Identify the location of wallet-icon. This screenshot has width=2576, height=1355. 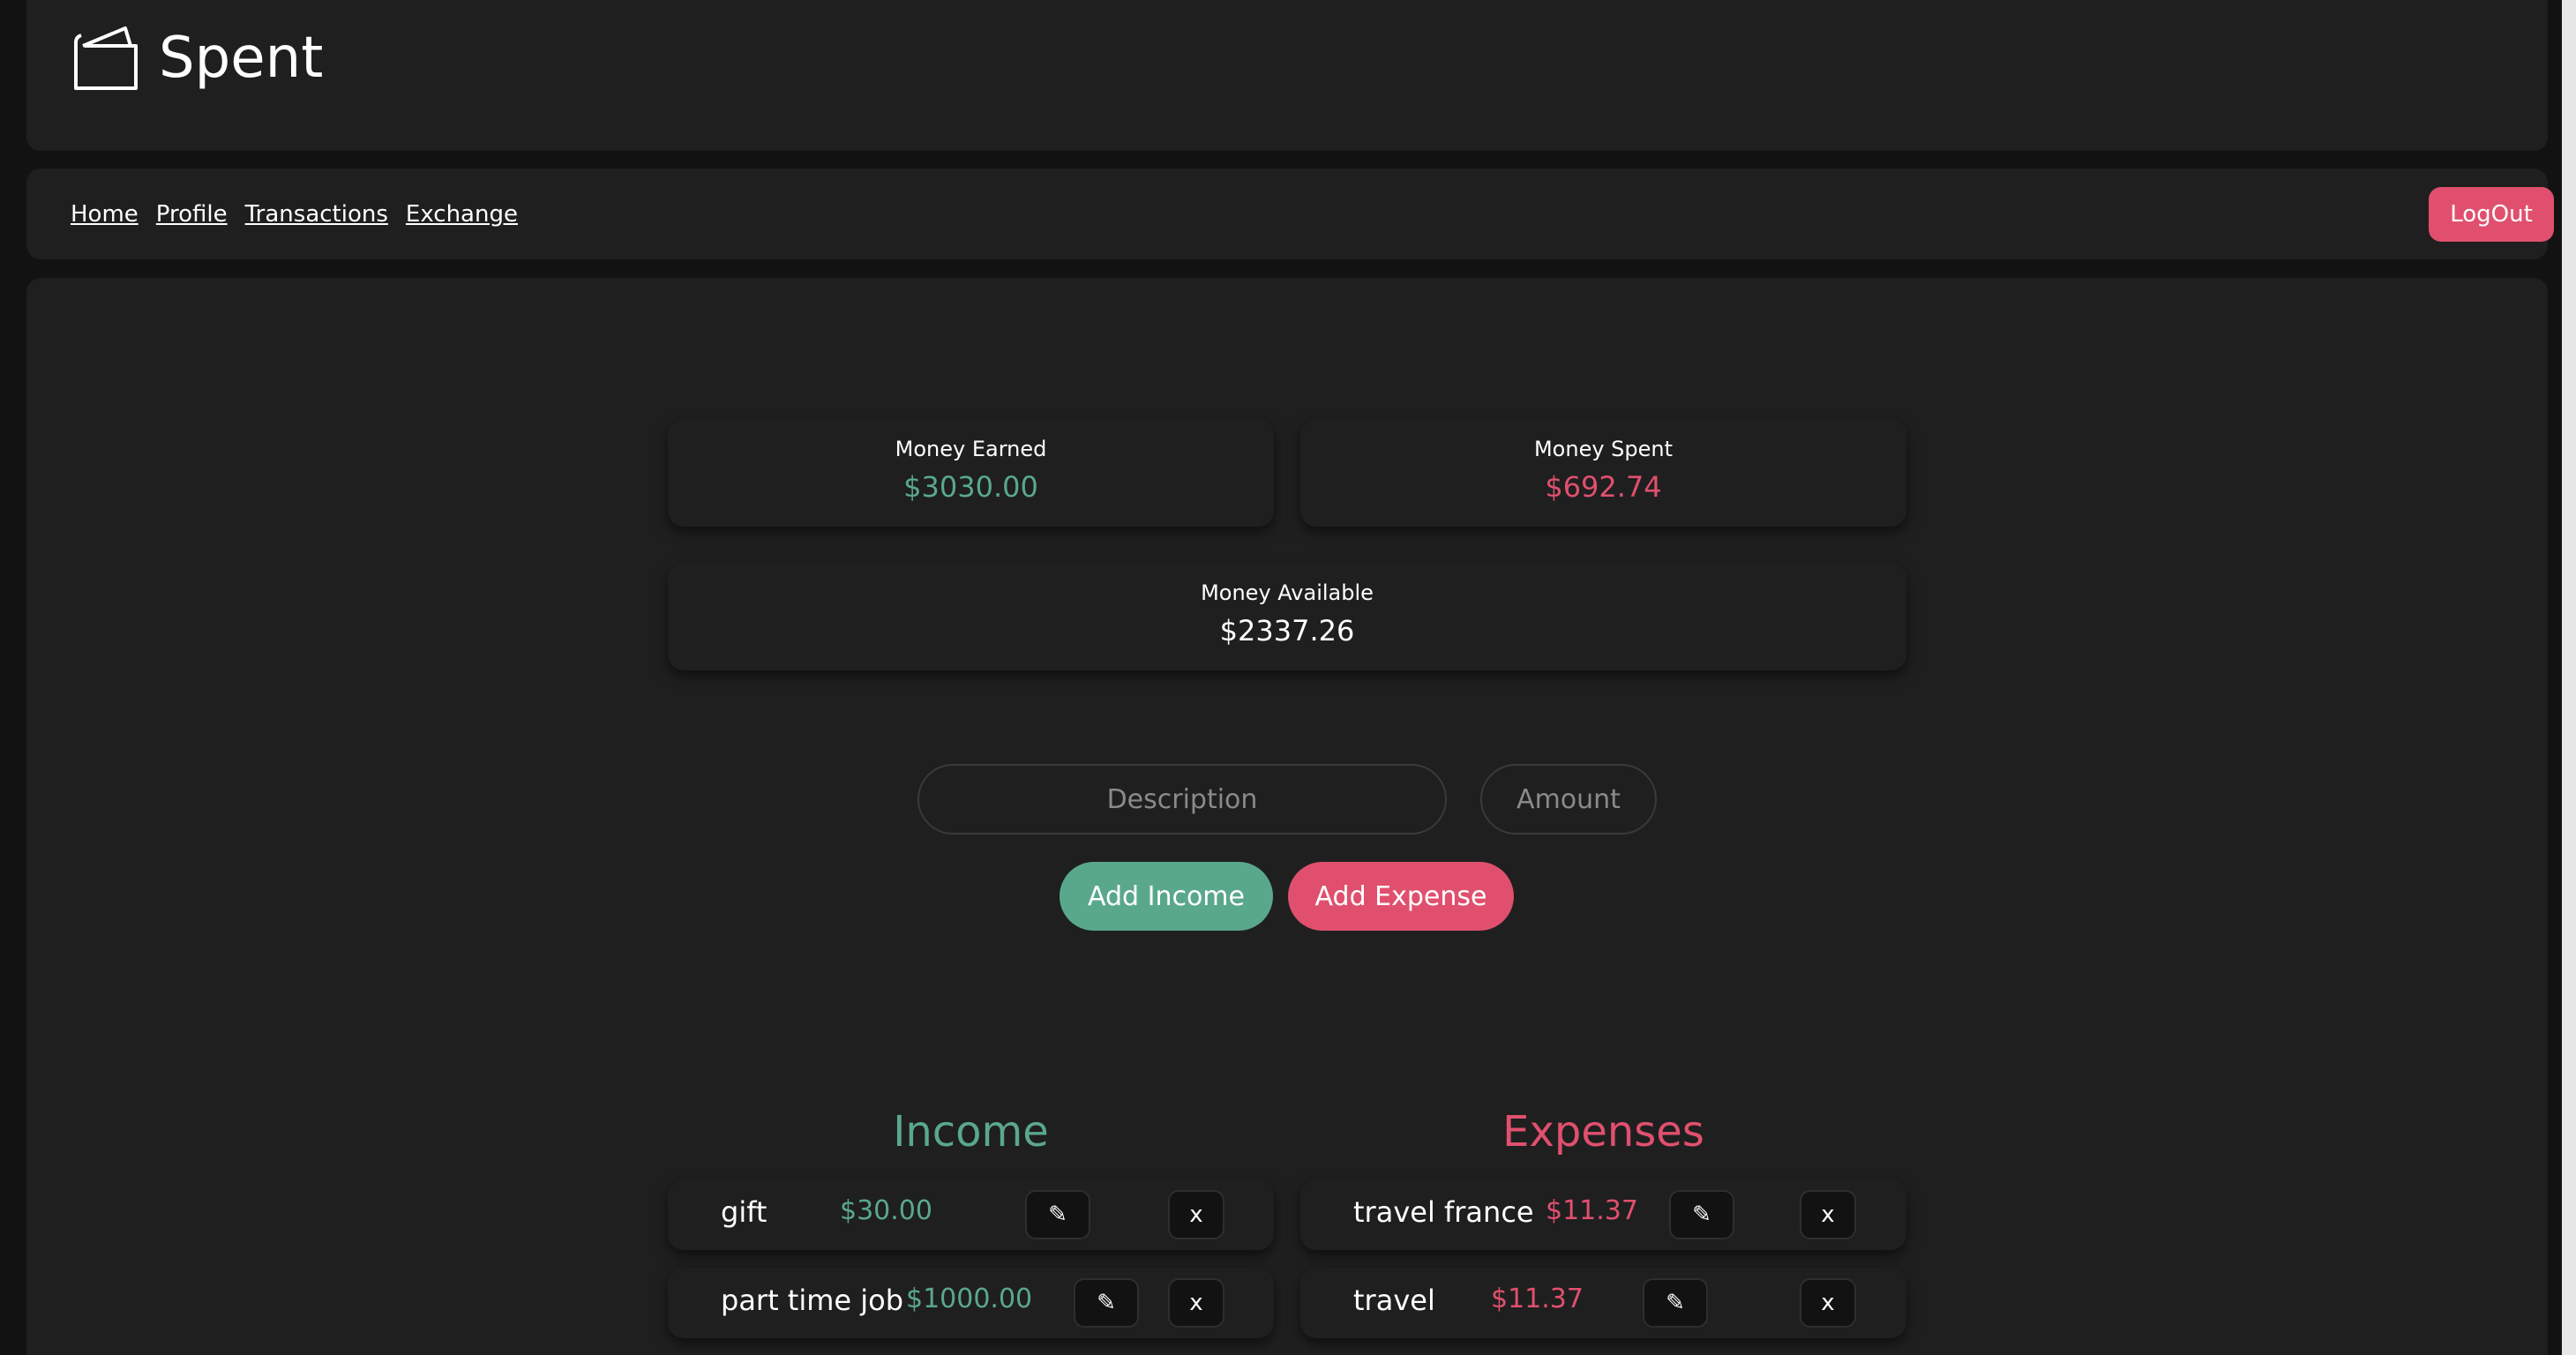
(106, 58).